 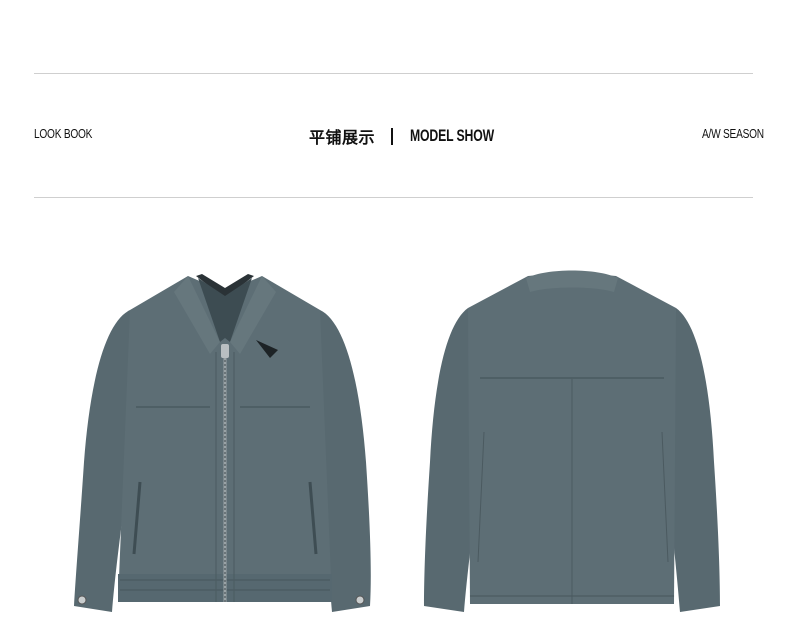 What do you see at coordinates (393, 73) in the screenshot?
I see `top-divider` at bounding box center [393, 73].